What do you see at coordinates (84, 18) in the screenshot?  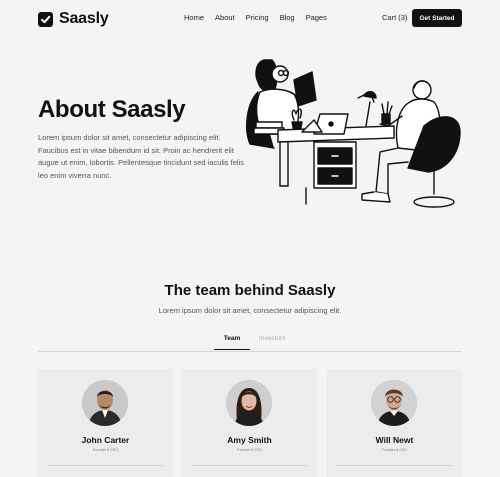 I see `brand-name: Saasly` at bounding box center [84, 18].